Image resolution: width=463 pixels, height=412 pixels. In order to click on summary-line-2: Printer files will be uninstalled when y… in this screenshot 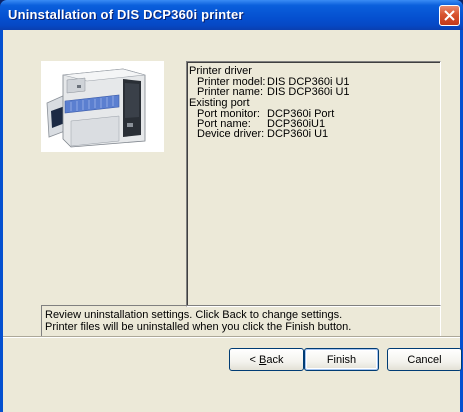, I will do `click(198, 327)`.